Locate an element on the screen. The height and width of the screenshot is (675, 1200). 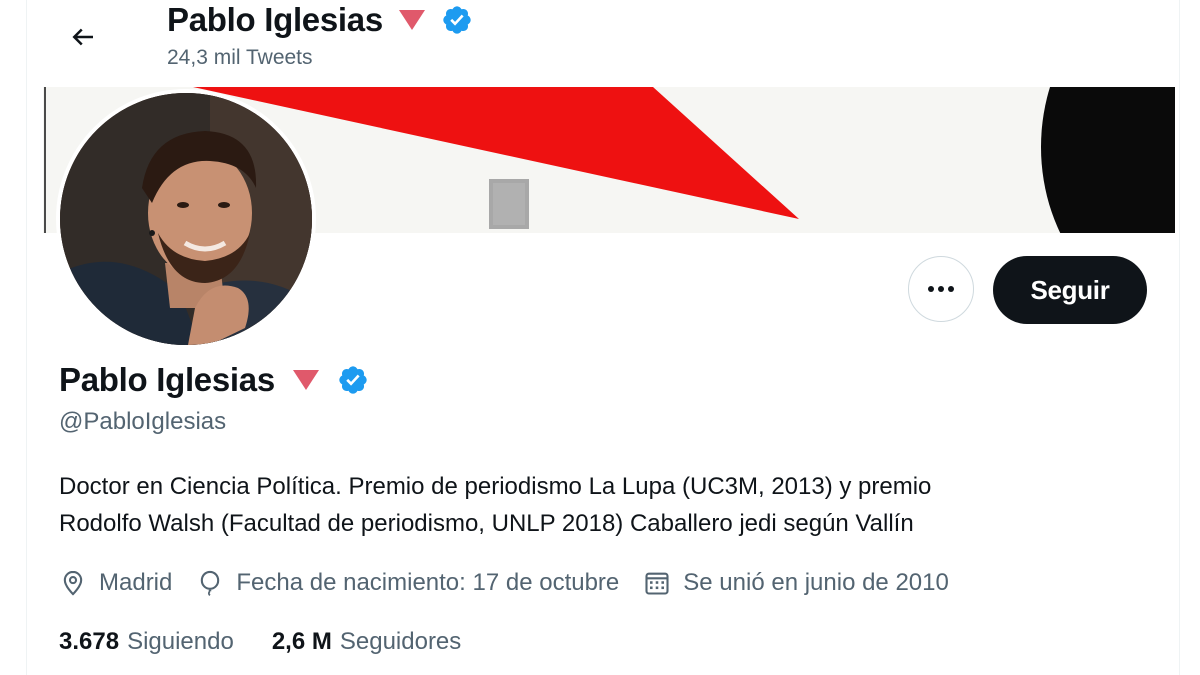
location-item: Madrid is located at coordinates (115, 583).